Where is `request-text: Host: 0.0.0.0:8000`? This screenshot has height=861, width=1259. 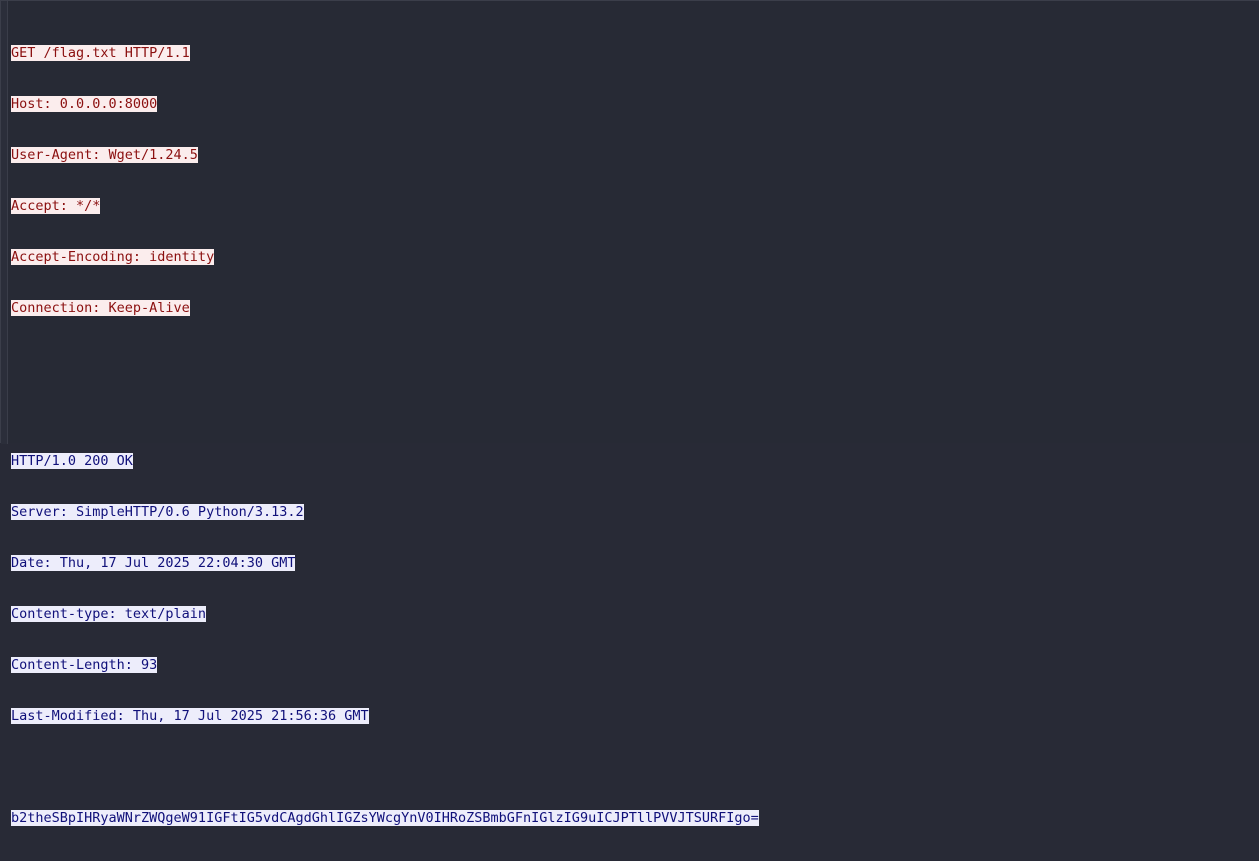
request-text: Host: 0.0.0.0:8000 is located at coordinates (84, 104).